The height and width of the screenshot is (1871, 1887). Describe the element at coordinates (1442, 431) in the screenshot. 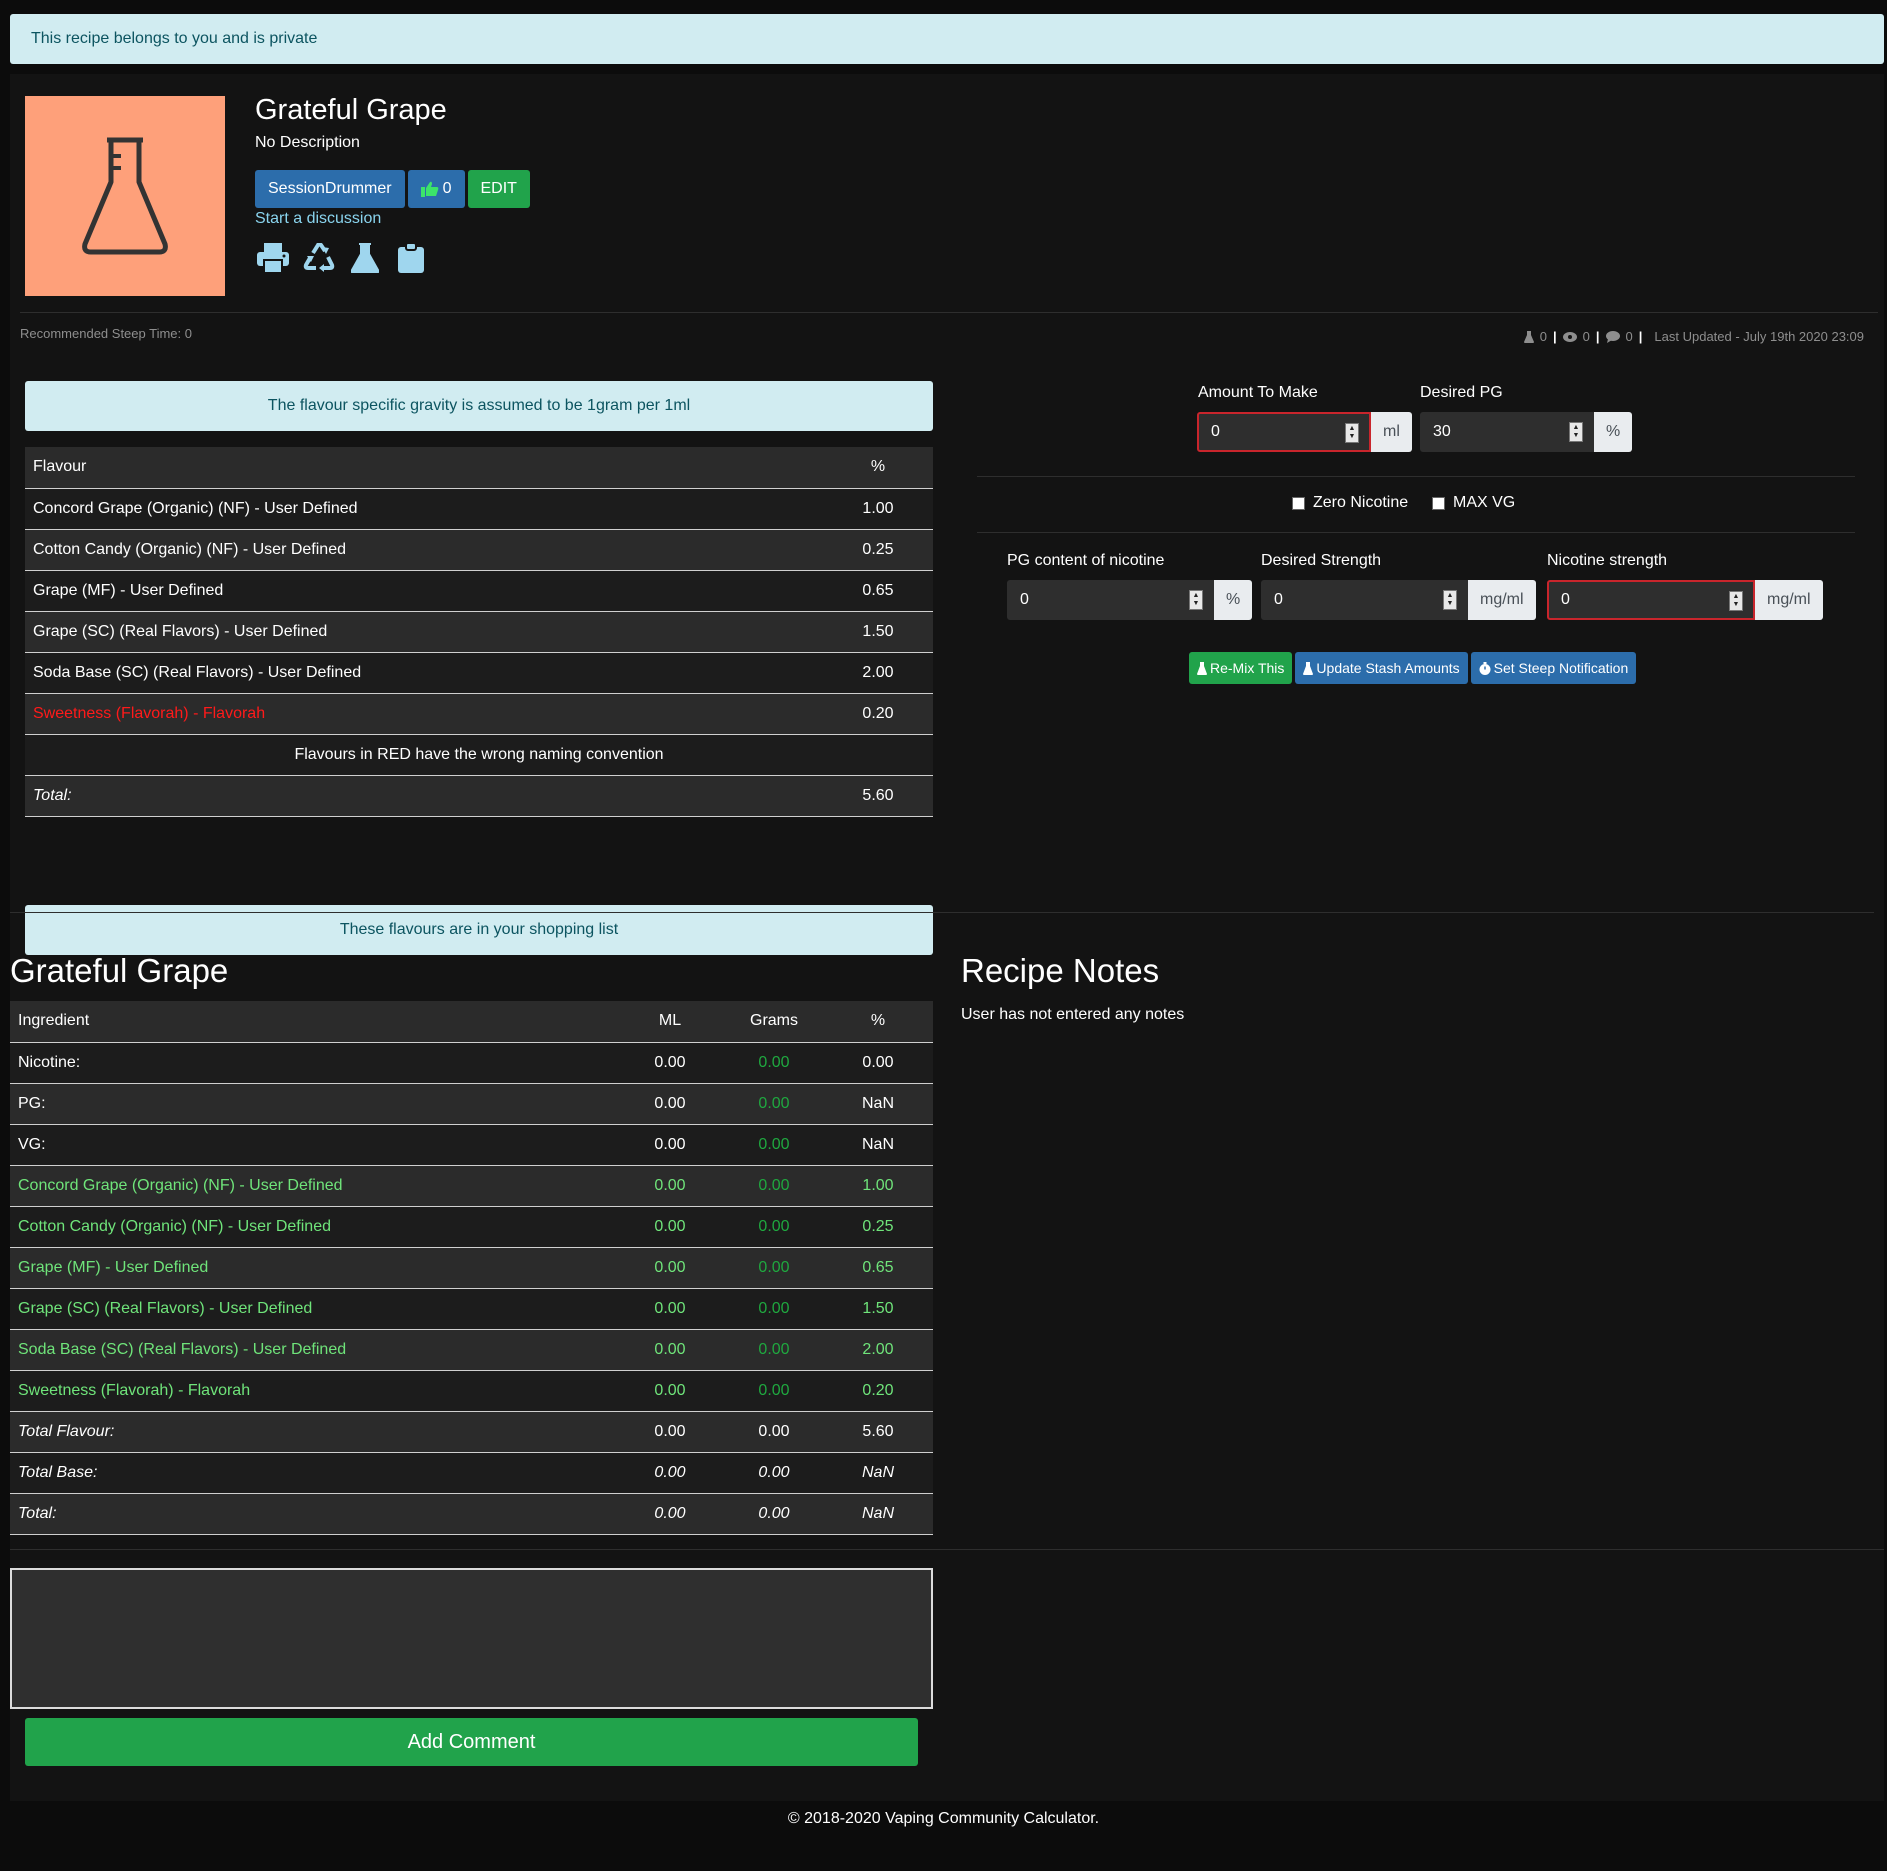

I see `pg-value: 30` at that location.